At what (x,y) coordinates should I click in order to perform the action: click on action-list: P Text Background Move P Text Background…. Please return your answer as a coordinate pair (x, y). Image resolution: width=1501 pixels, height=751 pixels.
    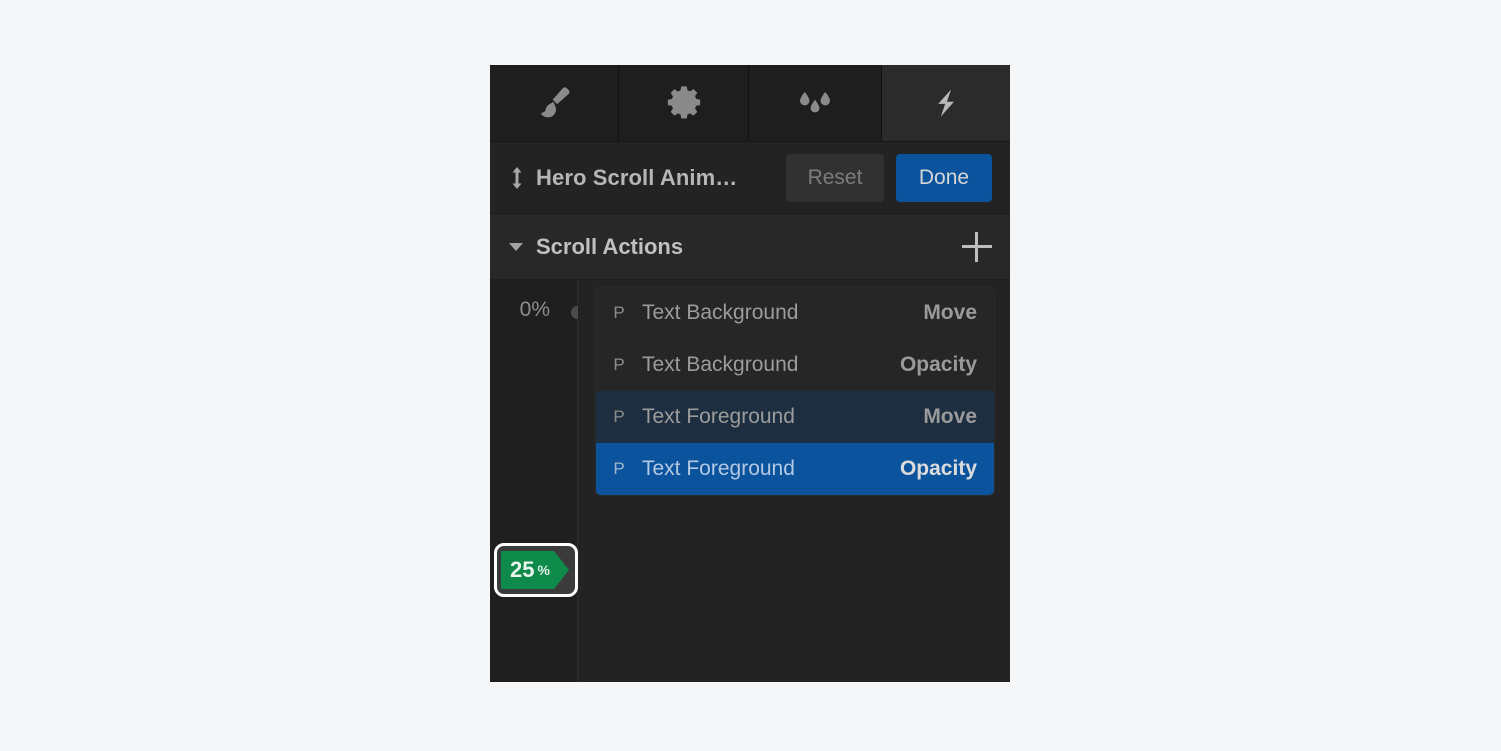
    Looking at the image, I should click on (795, 391).